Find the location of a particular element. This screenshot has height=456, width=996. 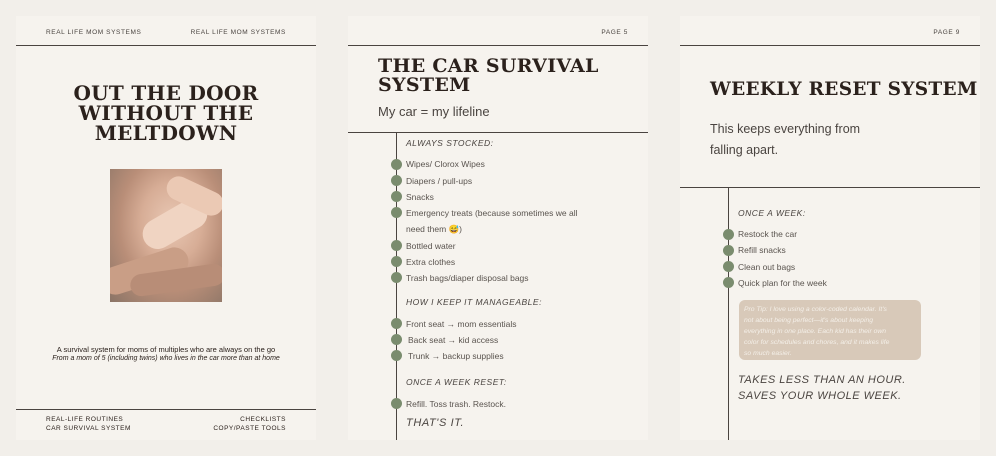

header-left: REAL LIFE MOM SYSTEMS is located at coordinates (94, 32).